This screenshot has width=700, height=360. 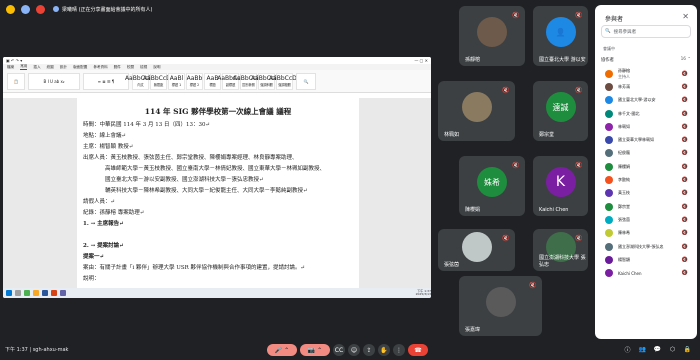 I want to click on taskbar-clock: 下午 1:37 2025/3/13, so click(x=423, y=292).